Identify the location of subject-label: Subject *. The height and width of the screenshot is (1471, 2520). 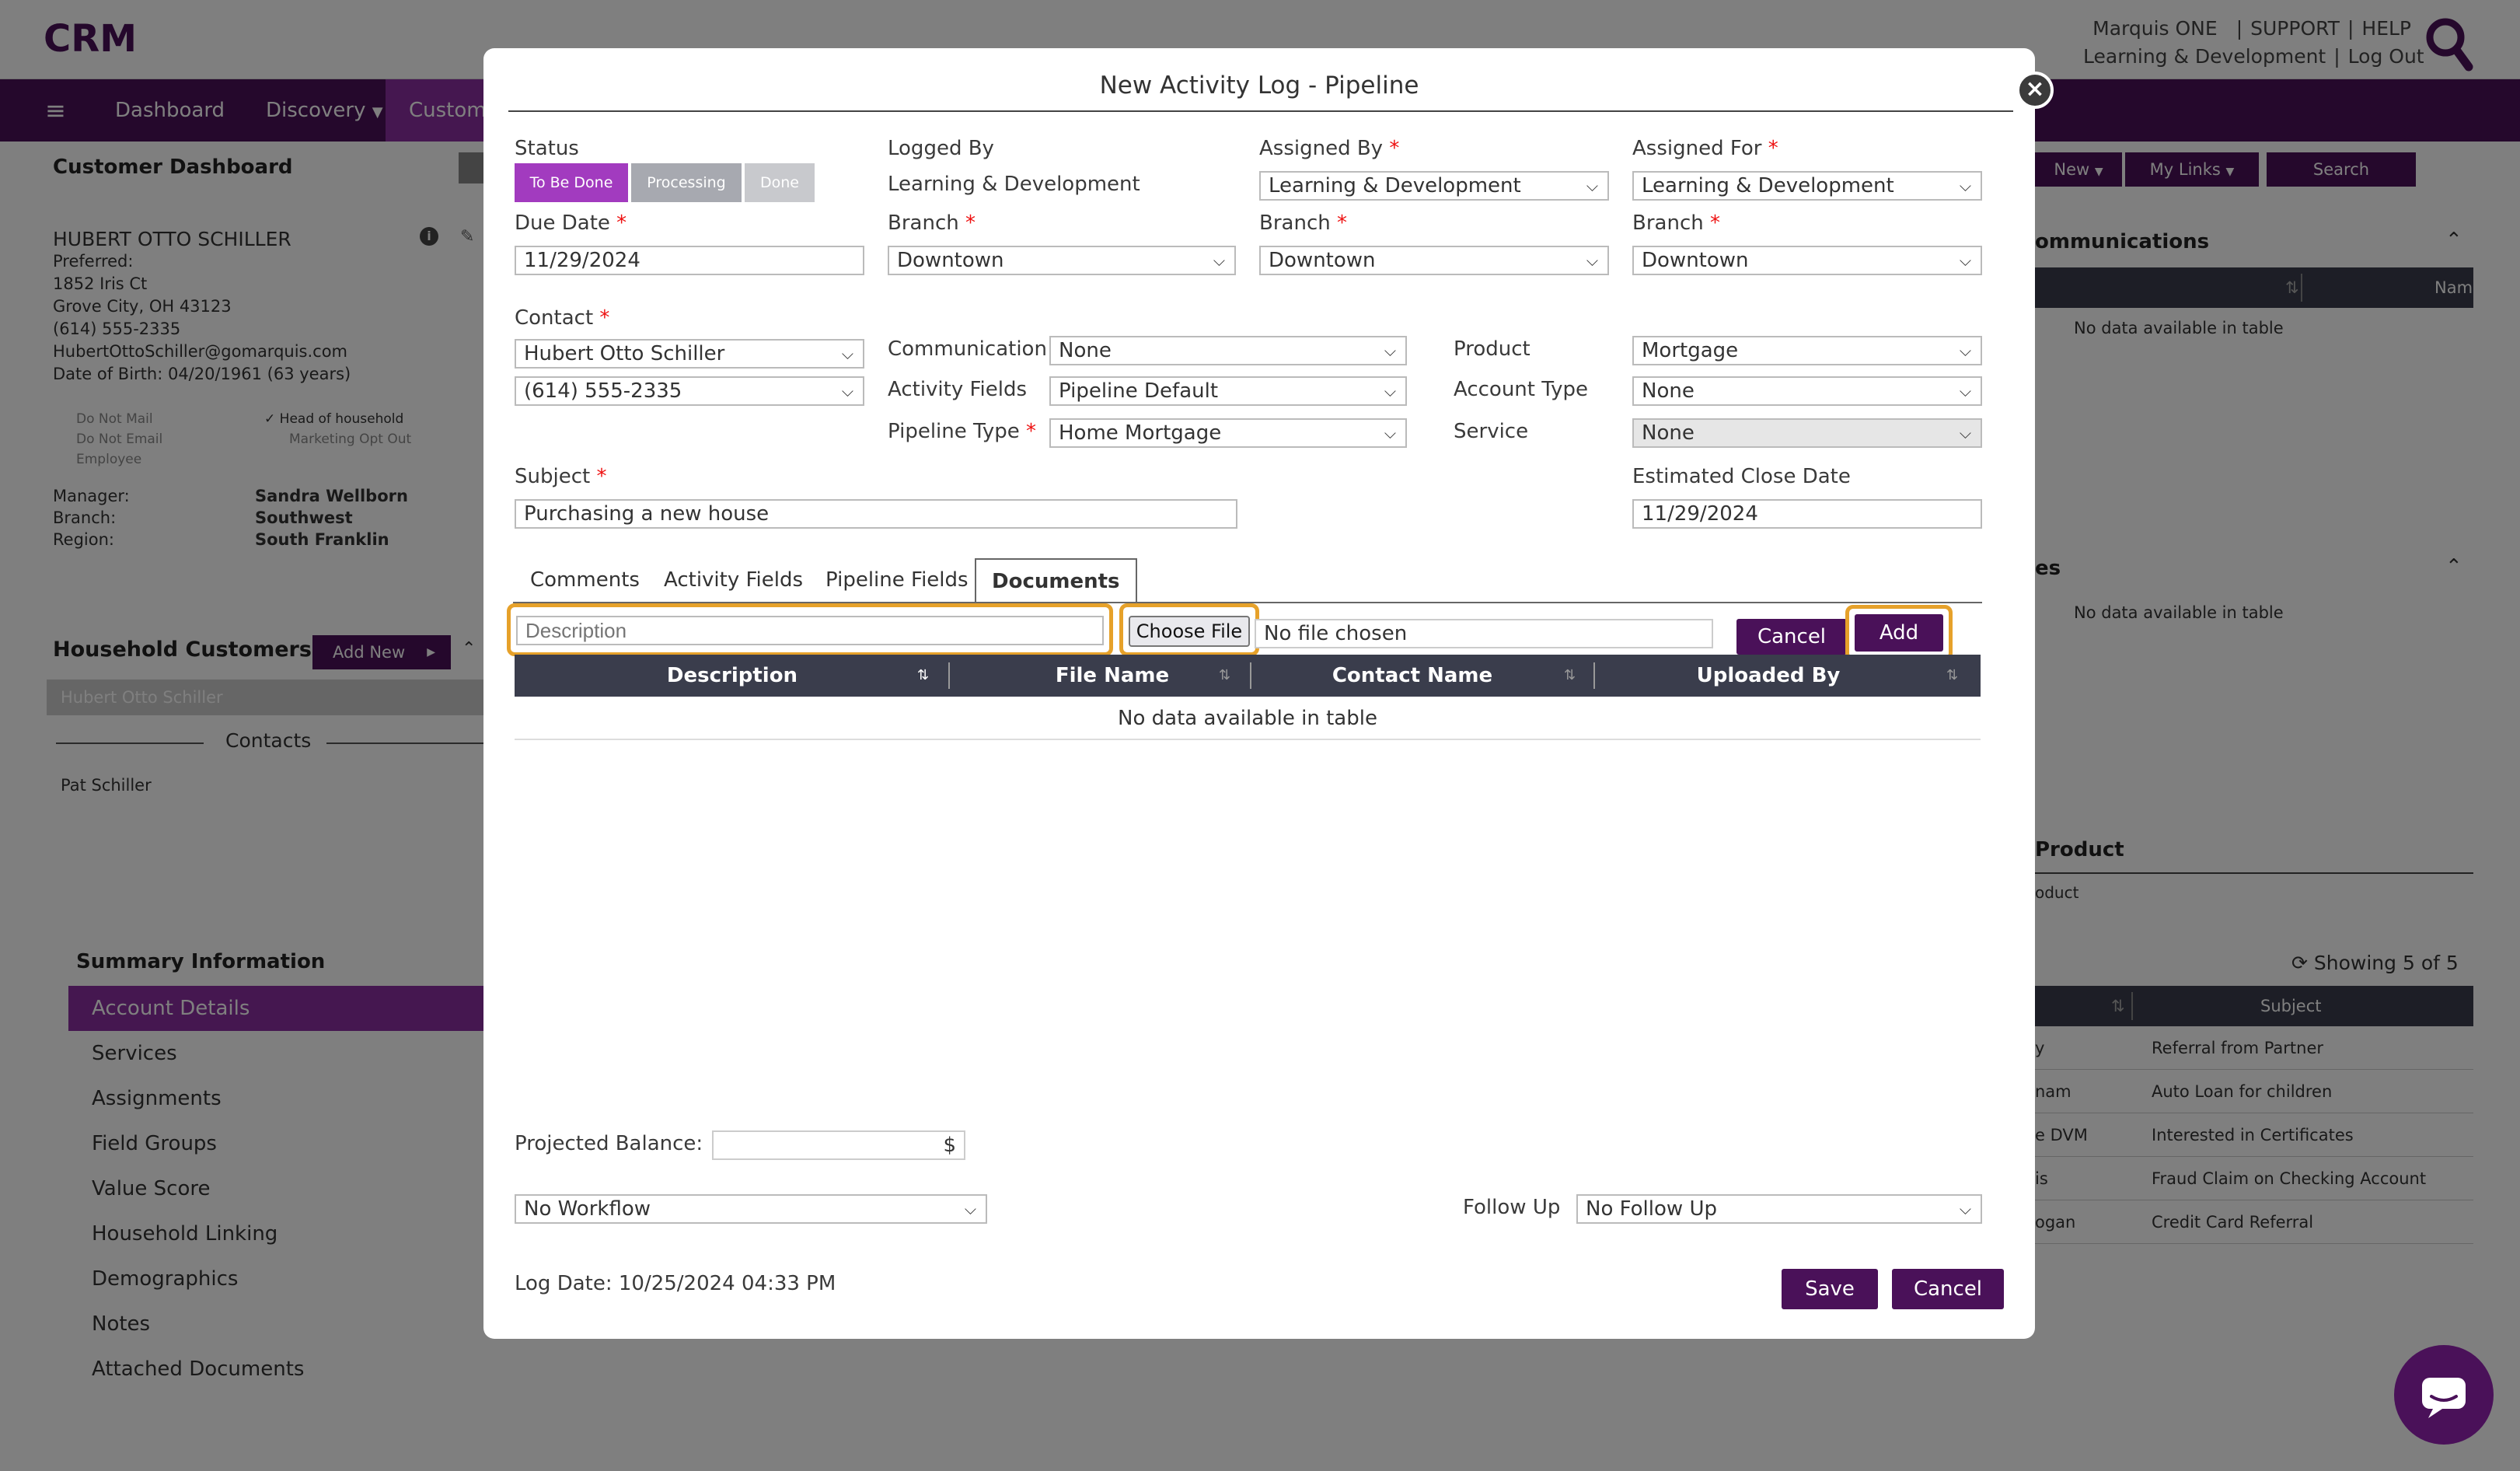
(560, 476).